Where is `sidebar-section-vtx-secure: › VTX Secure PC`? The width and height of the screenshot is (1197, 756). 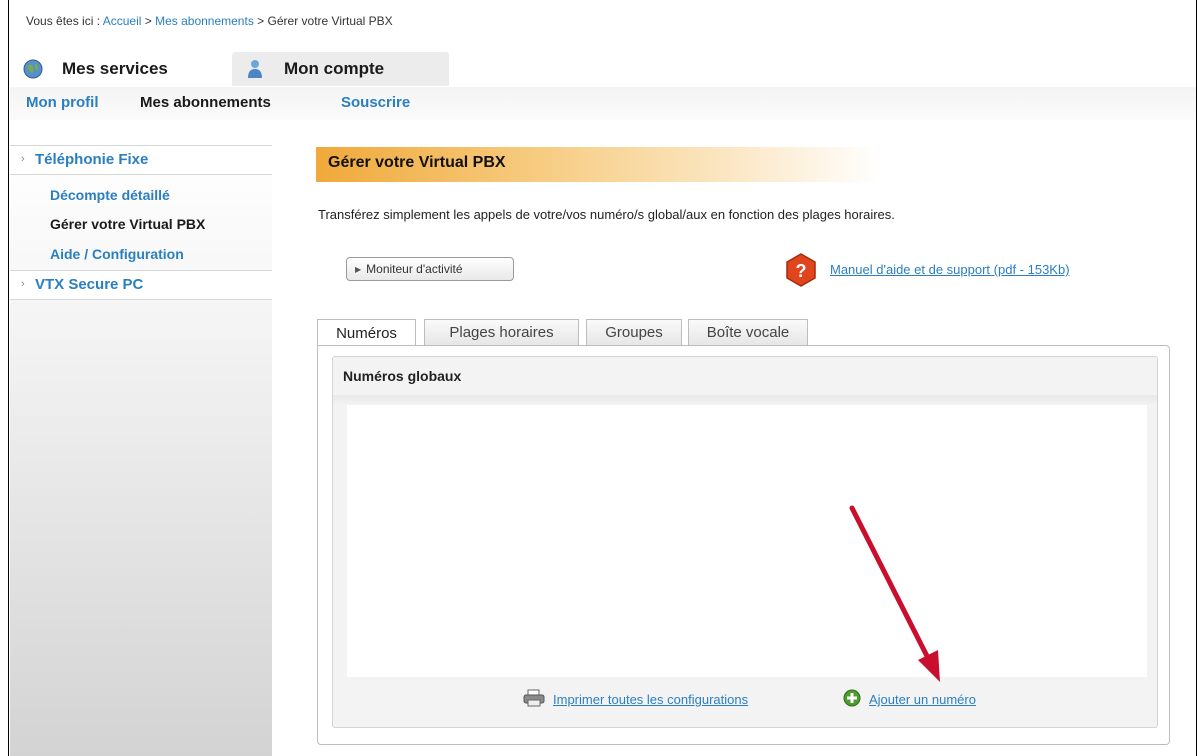
sidebar-section-vtx-secure: › VTX Secure PC is located at coordinates (141, 285).